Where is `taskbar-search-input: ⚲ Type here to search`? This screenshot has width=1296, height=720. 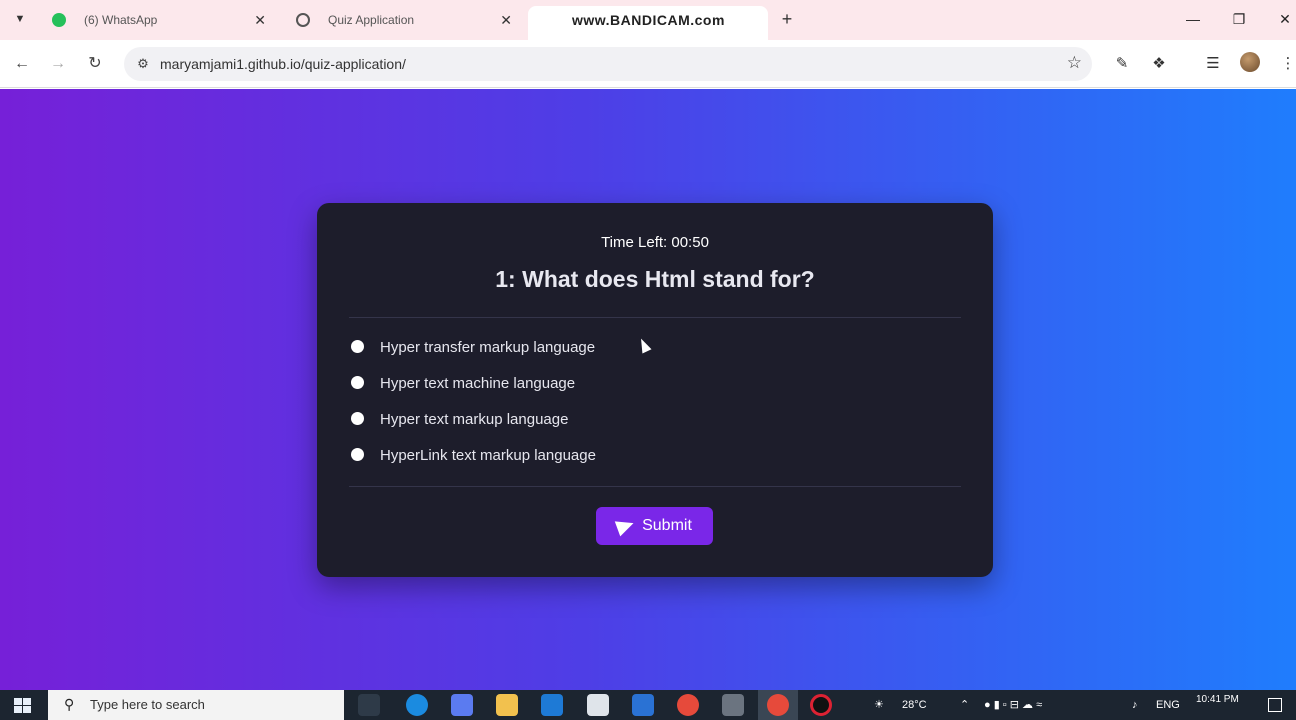 taskbar-search-input: ⚲ Type here to search is located at coordinates (196, 705).